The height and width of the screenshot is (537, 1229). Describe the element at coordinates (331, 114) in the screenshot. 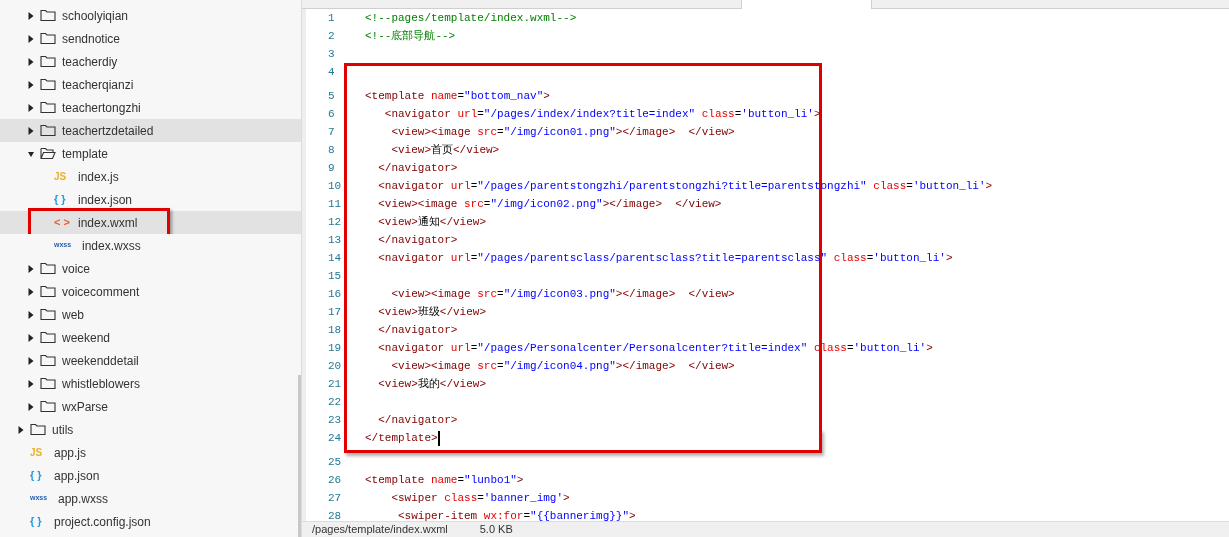

I see `line-number: 6` at that location.